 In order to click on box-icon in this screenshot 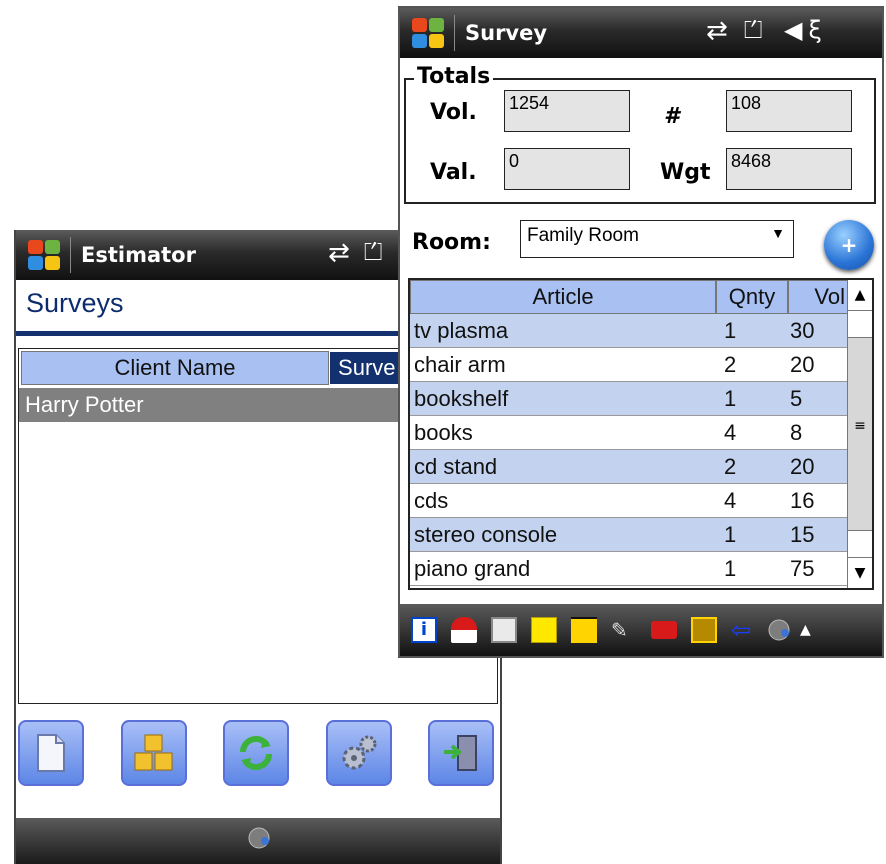, I will do `click(544, 630)`.